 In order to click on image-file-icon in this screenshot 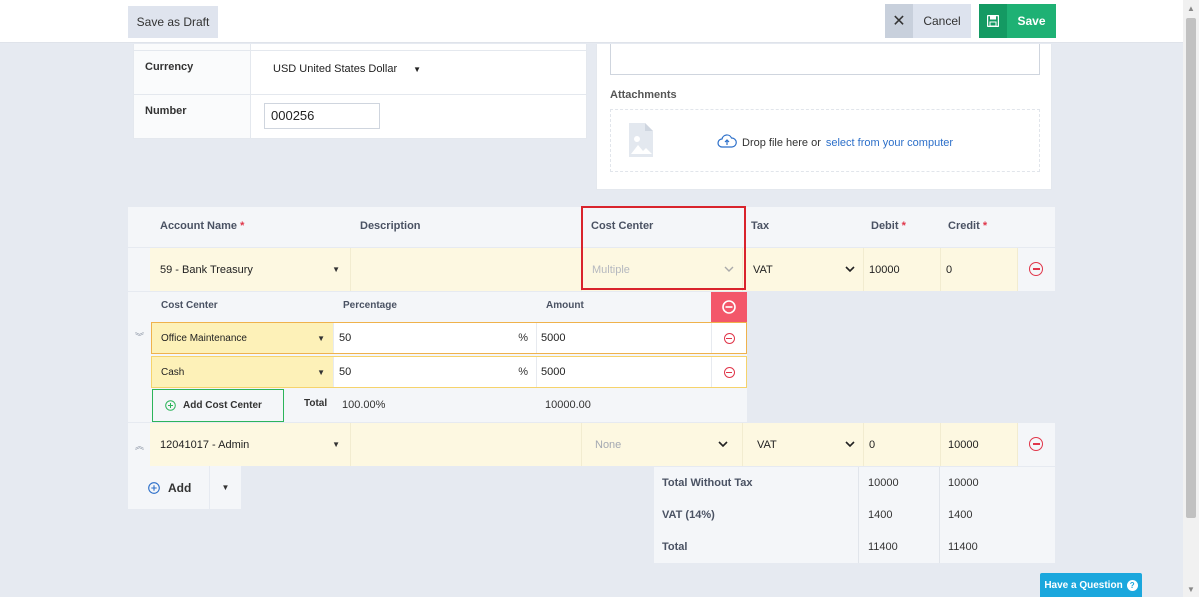, I will do `click(641, 141)`.